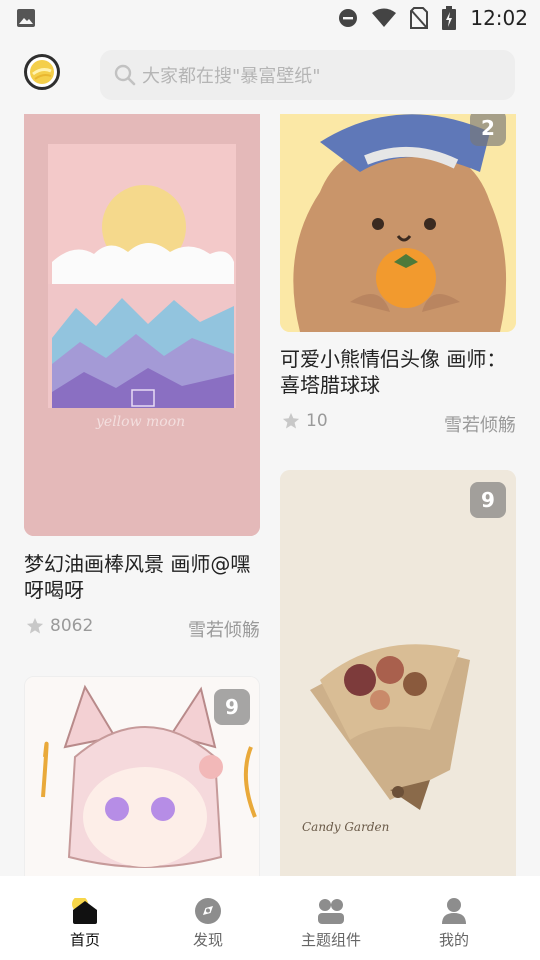 The image size is (540, 960). I want to click on yellow-moon-caption: yellow moon, so click(141, 422).